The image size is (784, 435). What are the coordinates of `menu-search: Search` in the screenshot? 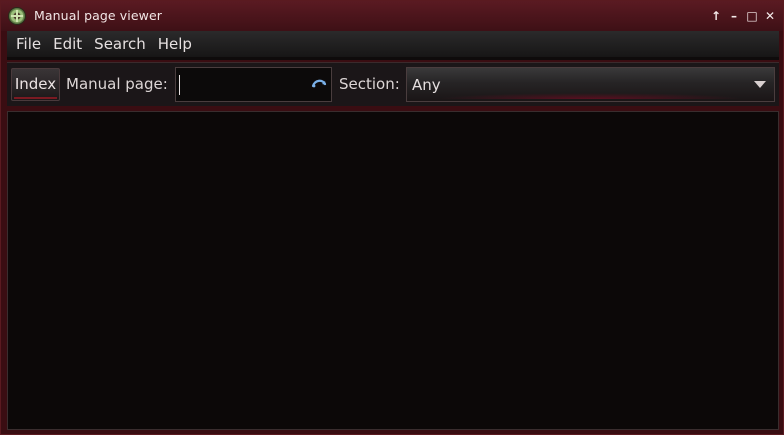 It's located at (120, 44).